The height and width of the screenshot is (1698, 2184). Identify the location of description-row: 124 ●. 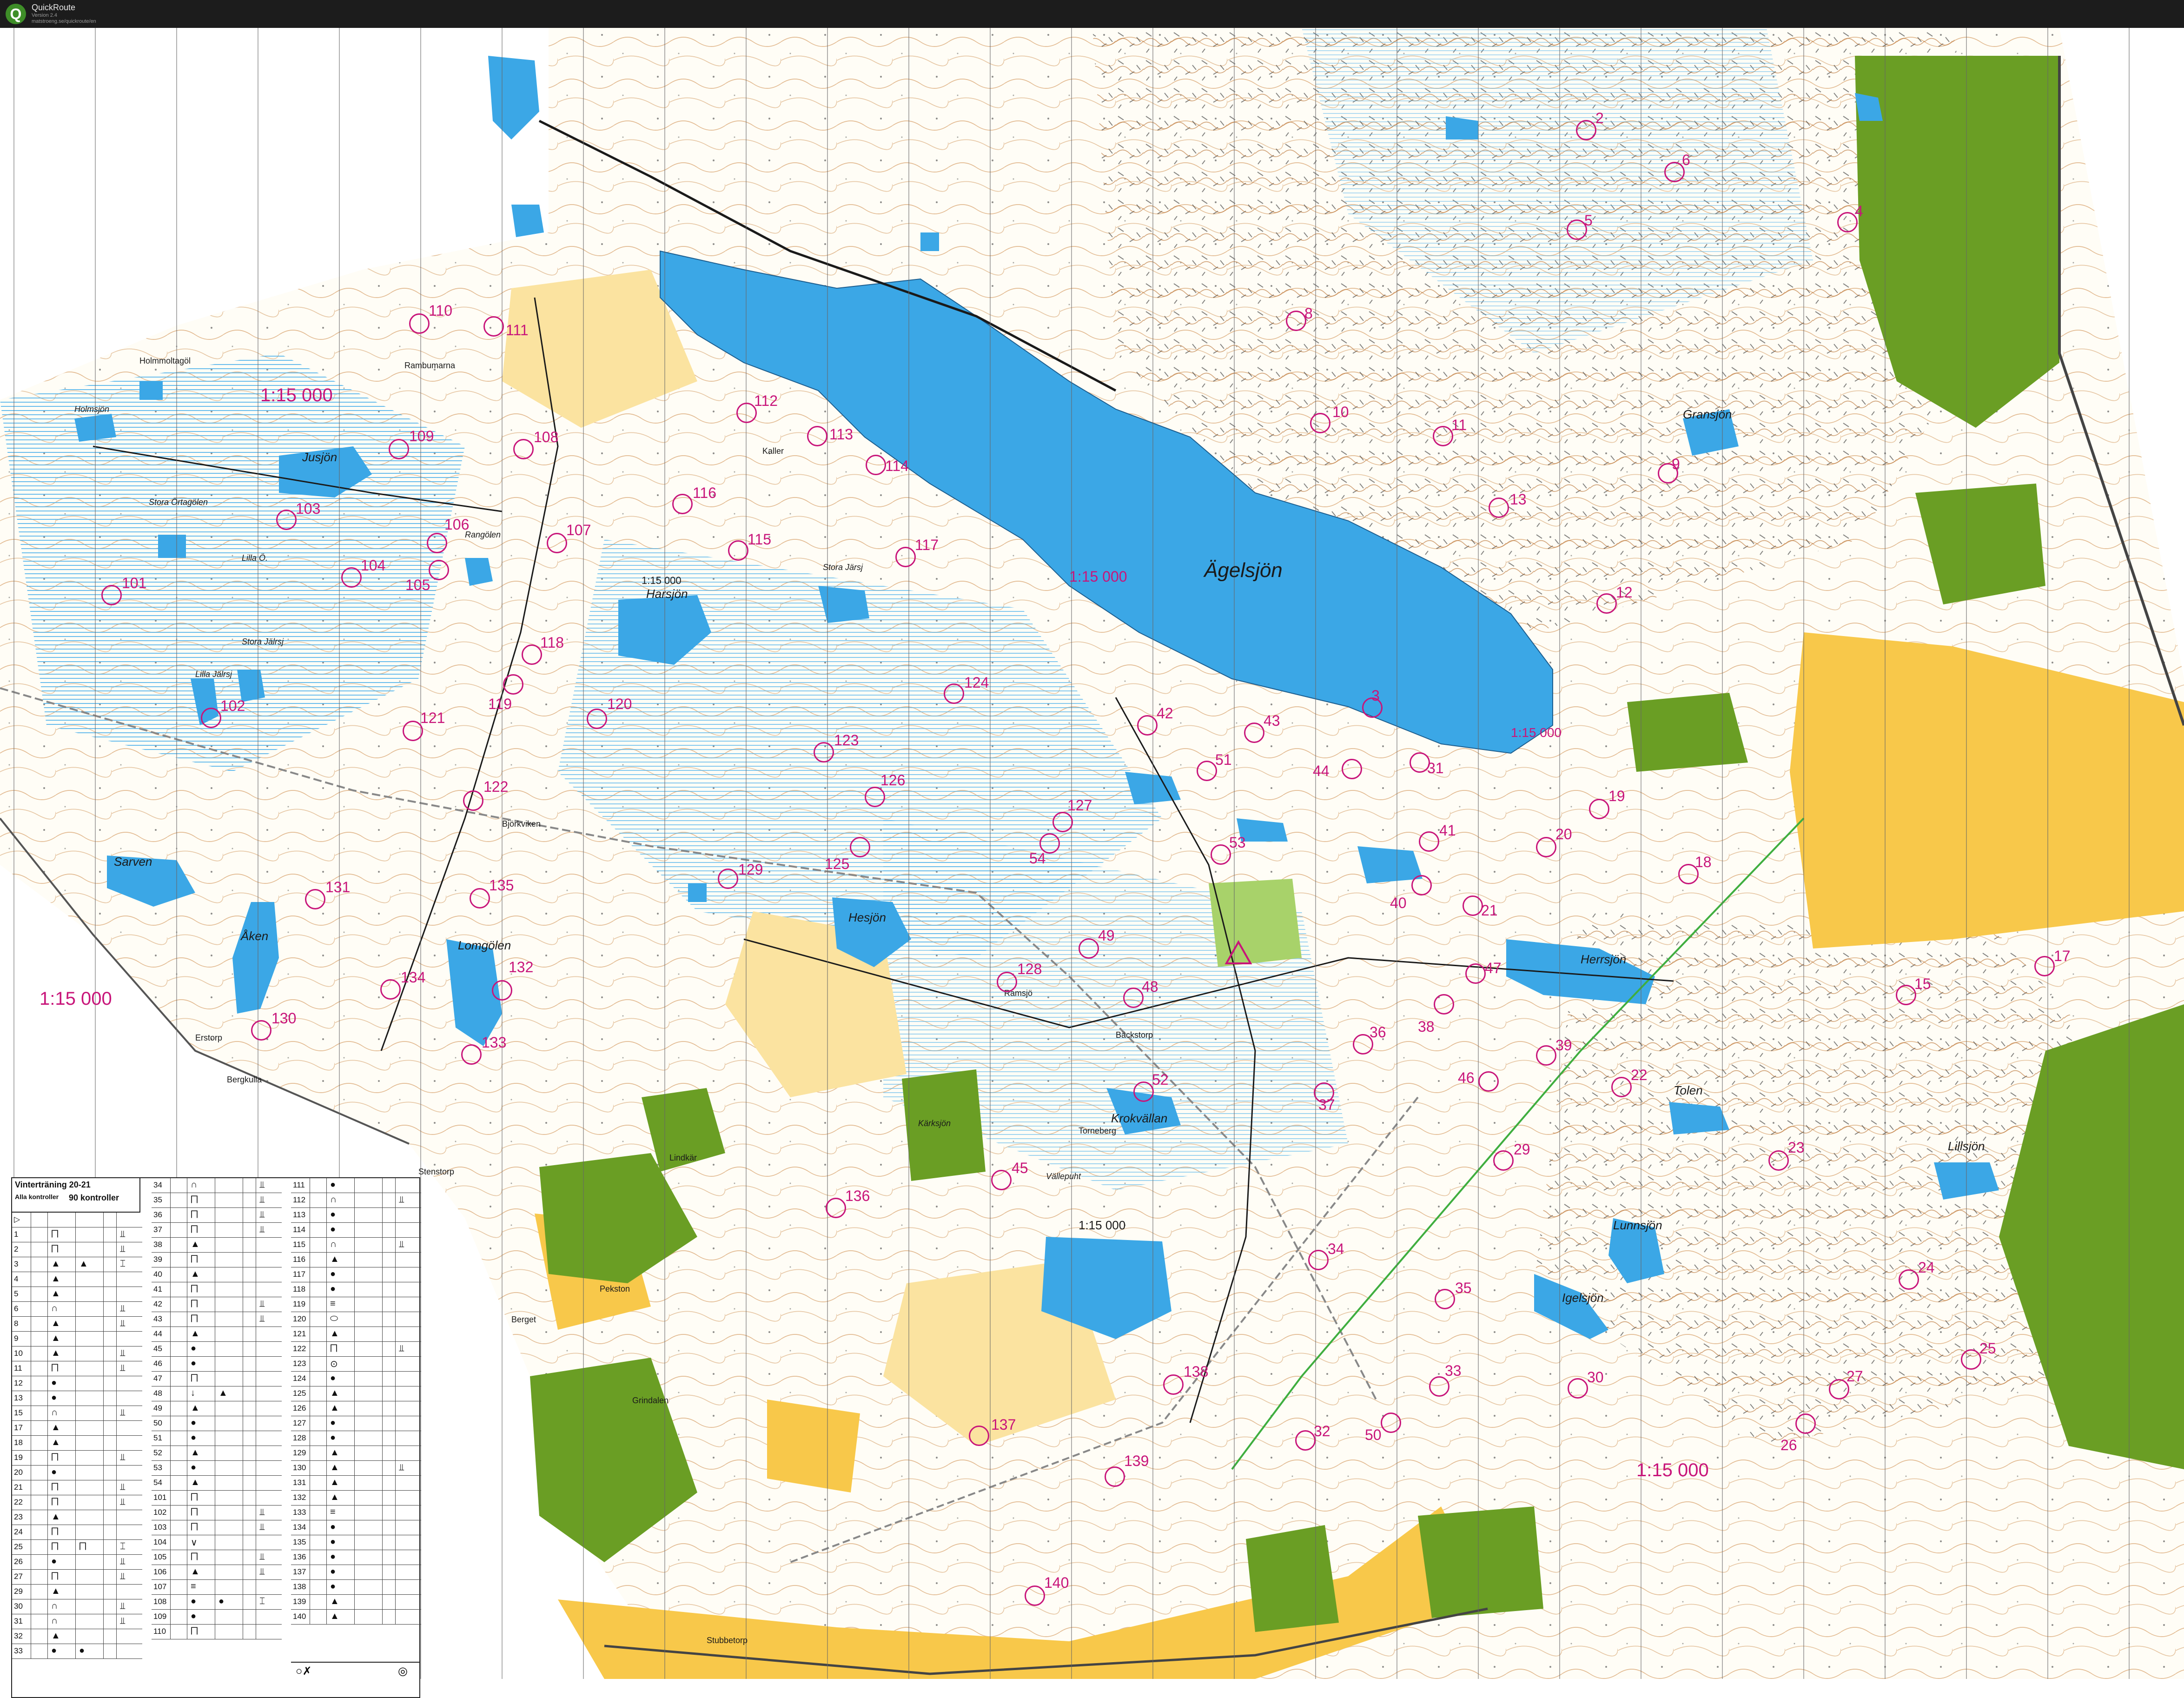
(356, 1379).